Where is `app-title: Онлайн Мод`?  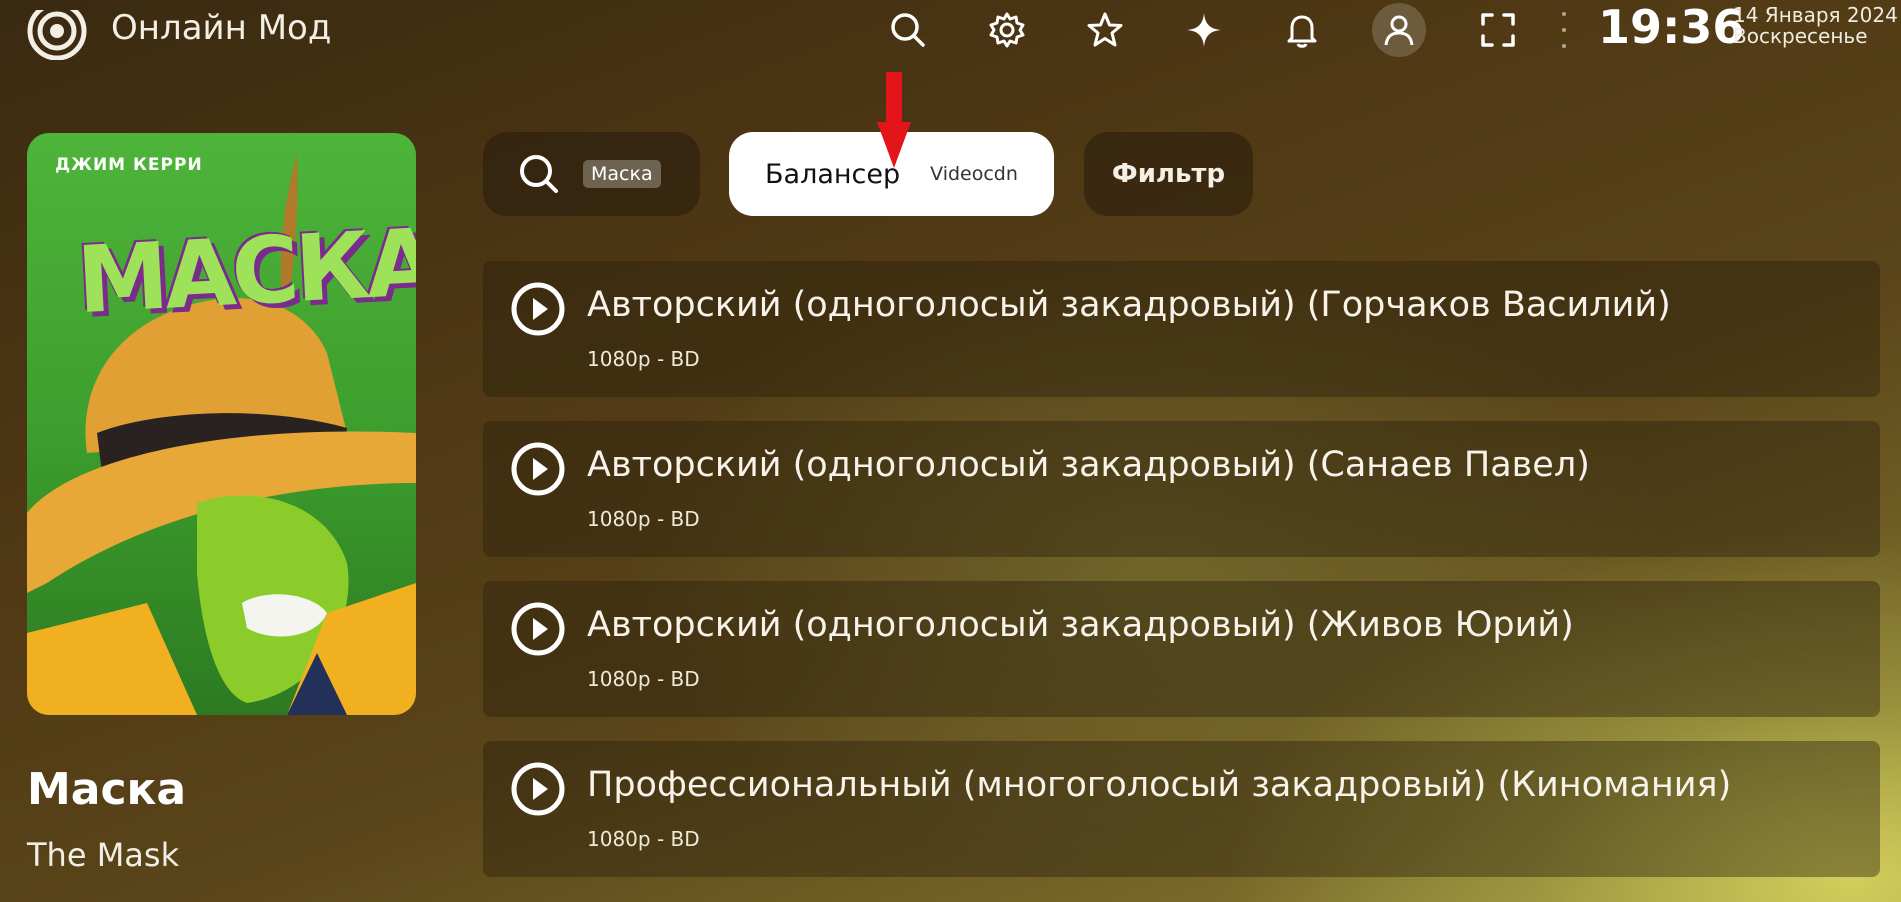 app-title: Онлайн Мод is located at coordinates (221, 28).